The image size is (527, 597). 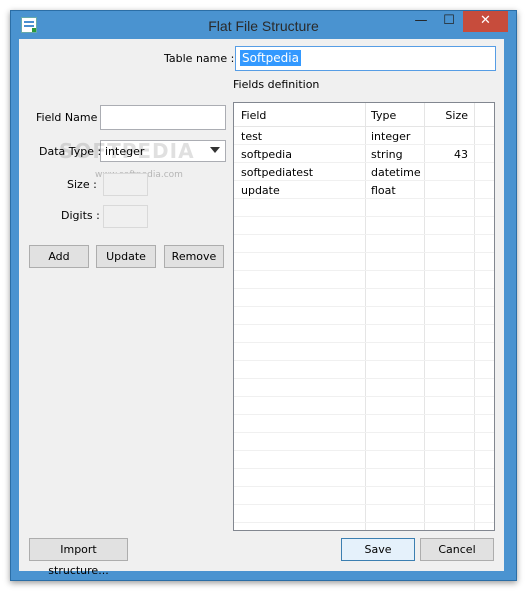 What do you see at coordinates (387, 154) in the screenshot?
I see `cell-type: string` at bounding box center [387, 154].